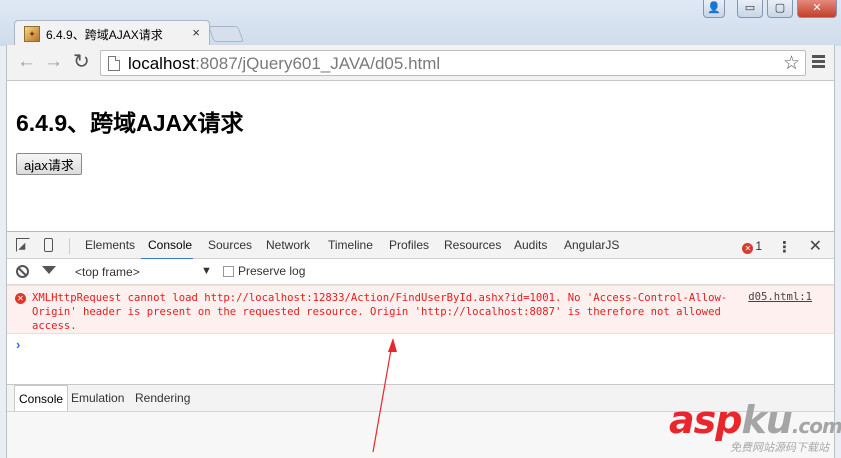 The width and height of the screenshot is (841, 458). I want to click on toolbar-divider, so click(69, 246).